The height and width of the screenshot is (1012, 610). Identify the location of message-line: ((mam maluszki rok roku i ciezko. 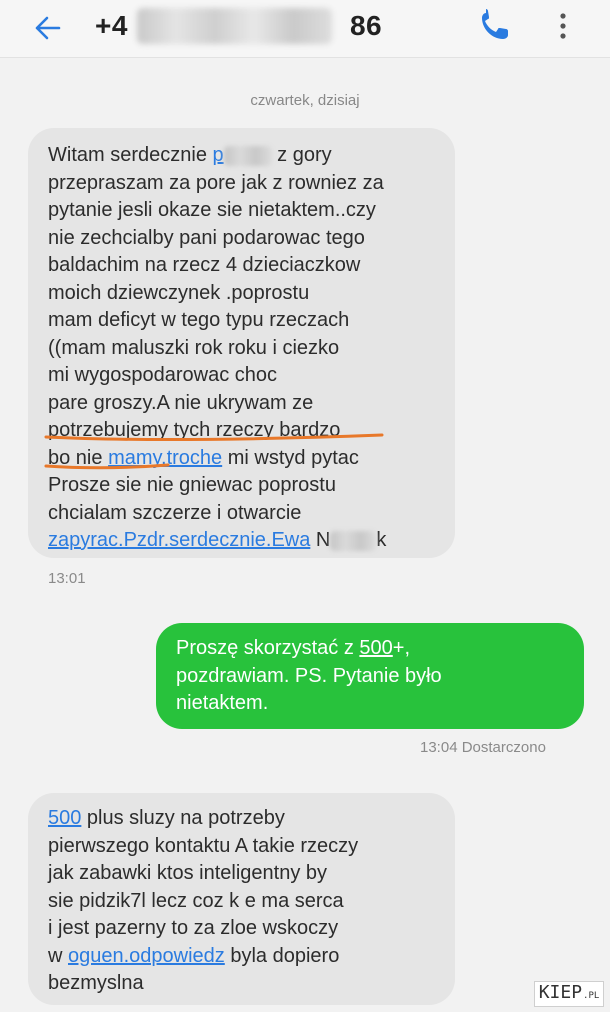
(194, 347).